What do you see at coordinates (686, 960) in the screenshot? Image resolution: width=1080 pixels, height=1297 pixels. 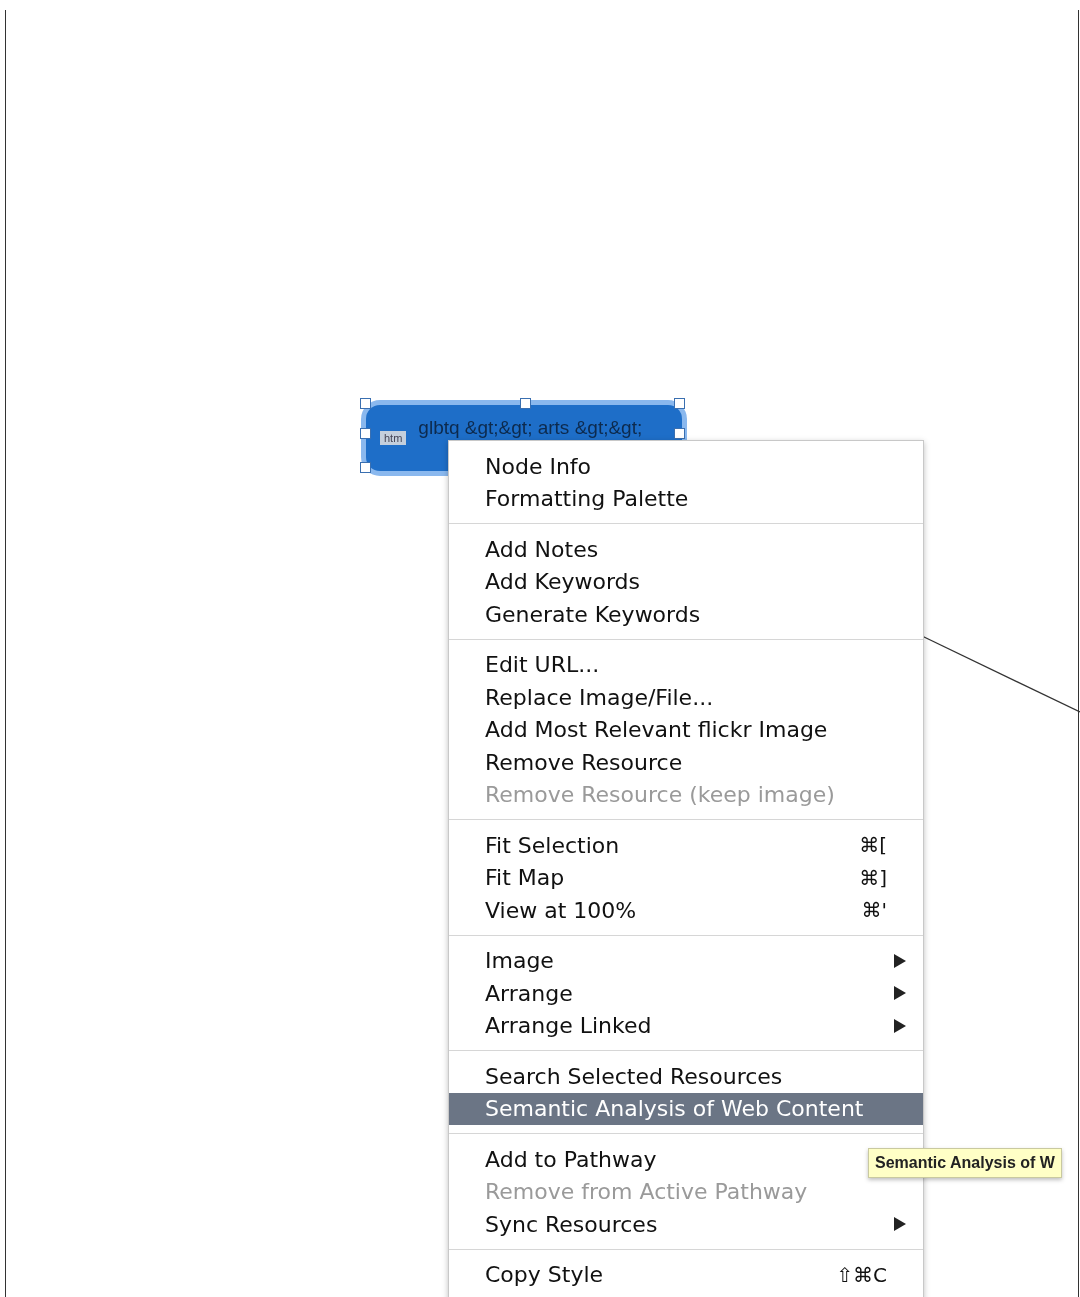 I see `menu-item: Image` at bounding box center [686, 960].